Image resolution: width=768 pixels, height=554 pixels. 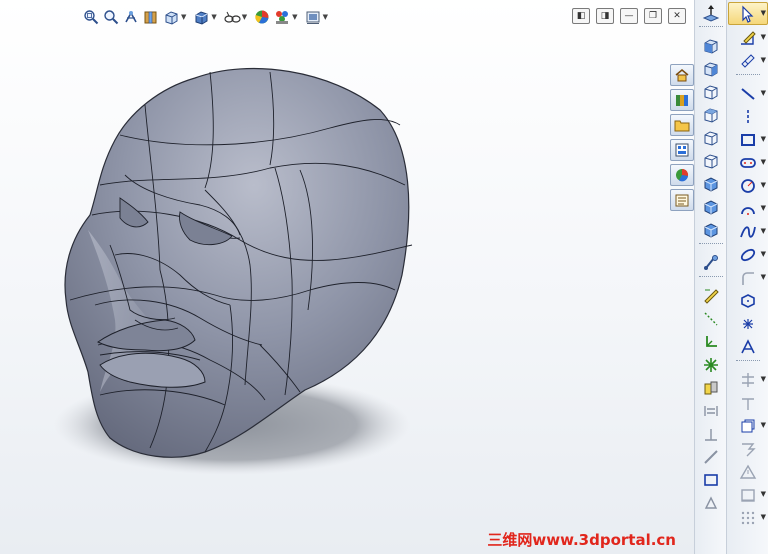 What do you see at coordinates (748, 162) in the screenshot?
I see `slot-icon: ▼` at bounding box center [748, 162].